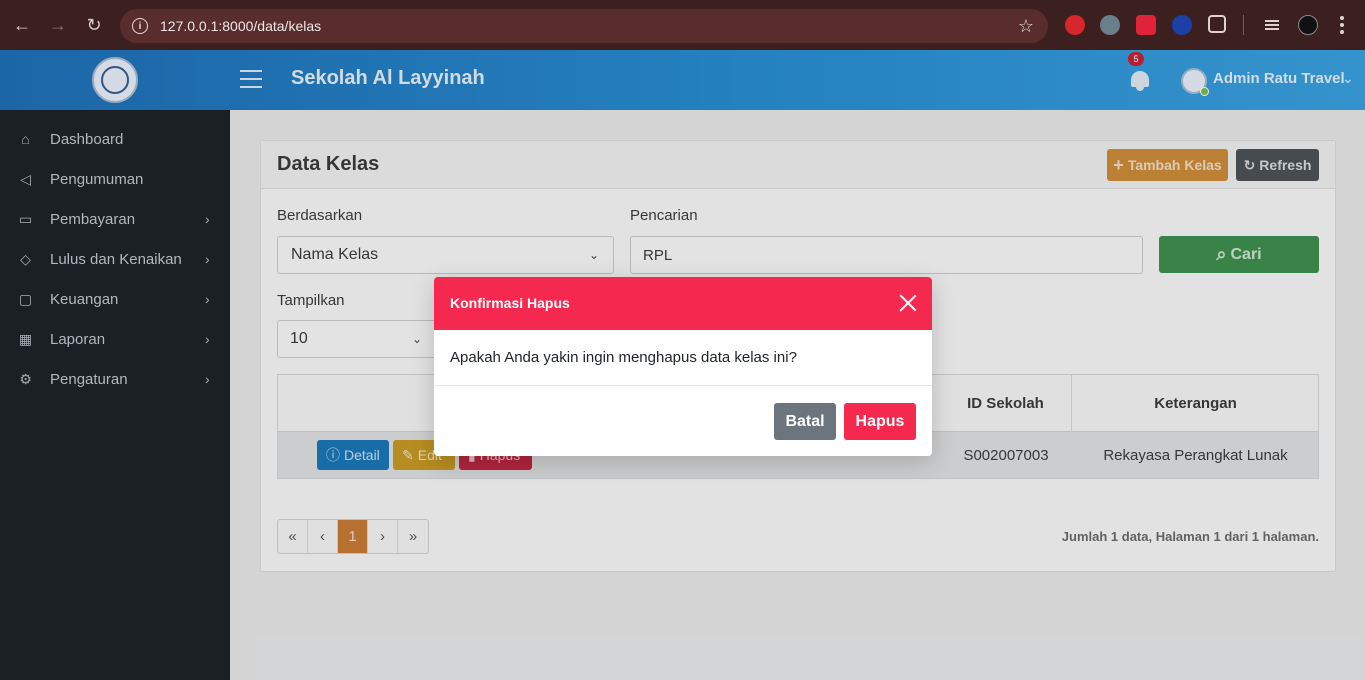 The image size is (1365, 680). I want to click on reload-icon: ↻, so click(94, 24).